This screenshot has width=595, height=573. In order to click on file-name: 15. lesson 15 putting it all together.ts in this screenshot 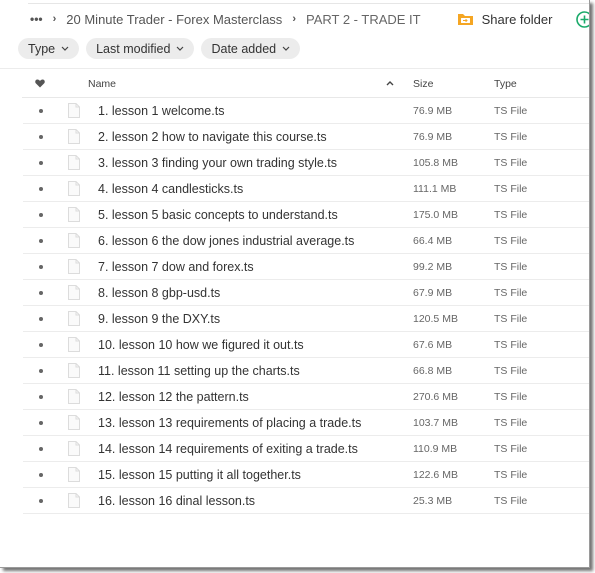, I will do `click(199, 475)`.